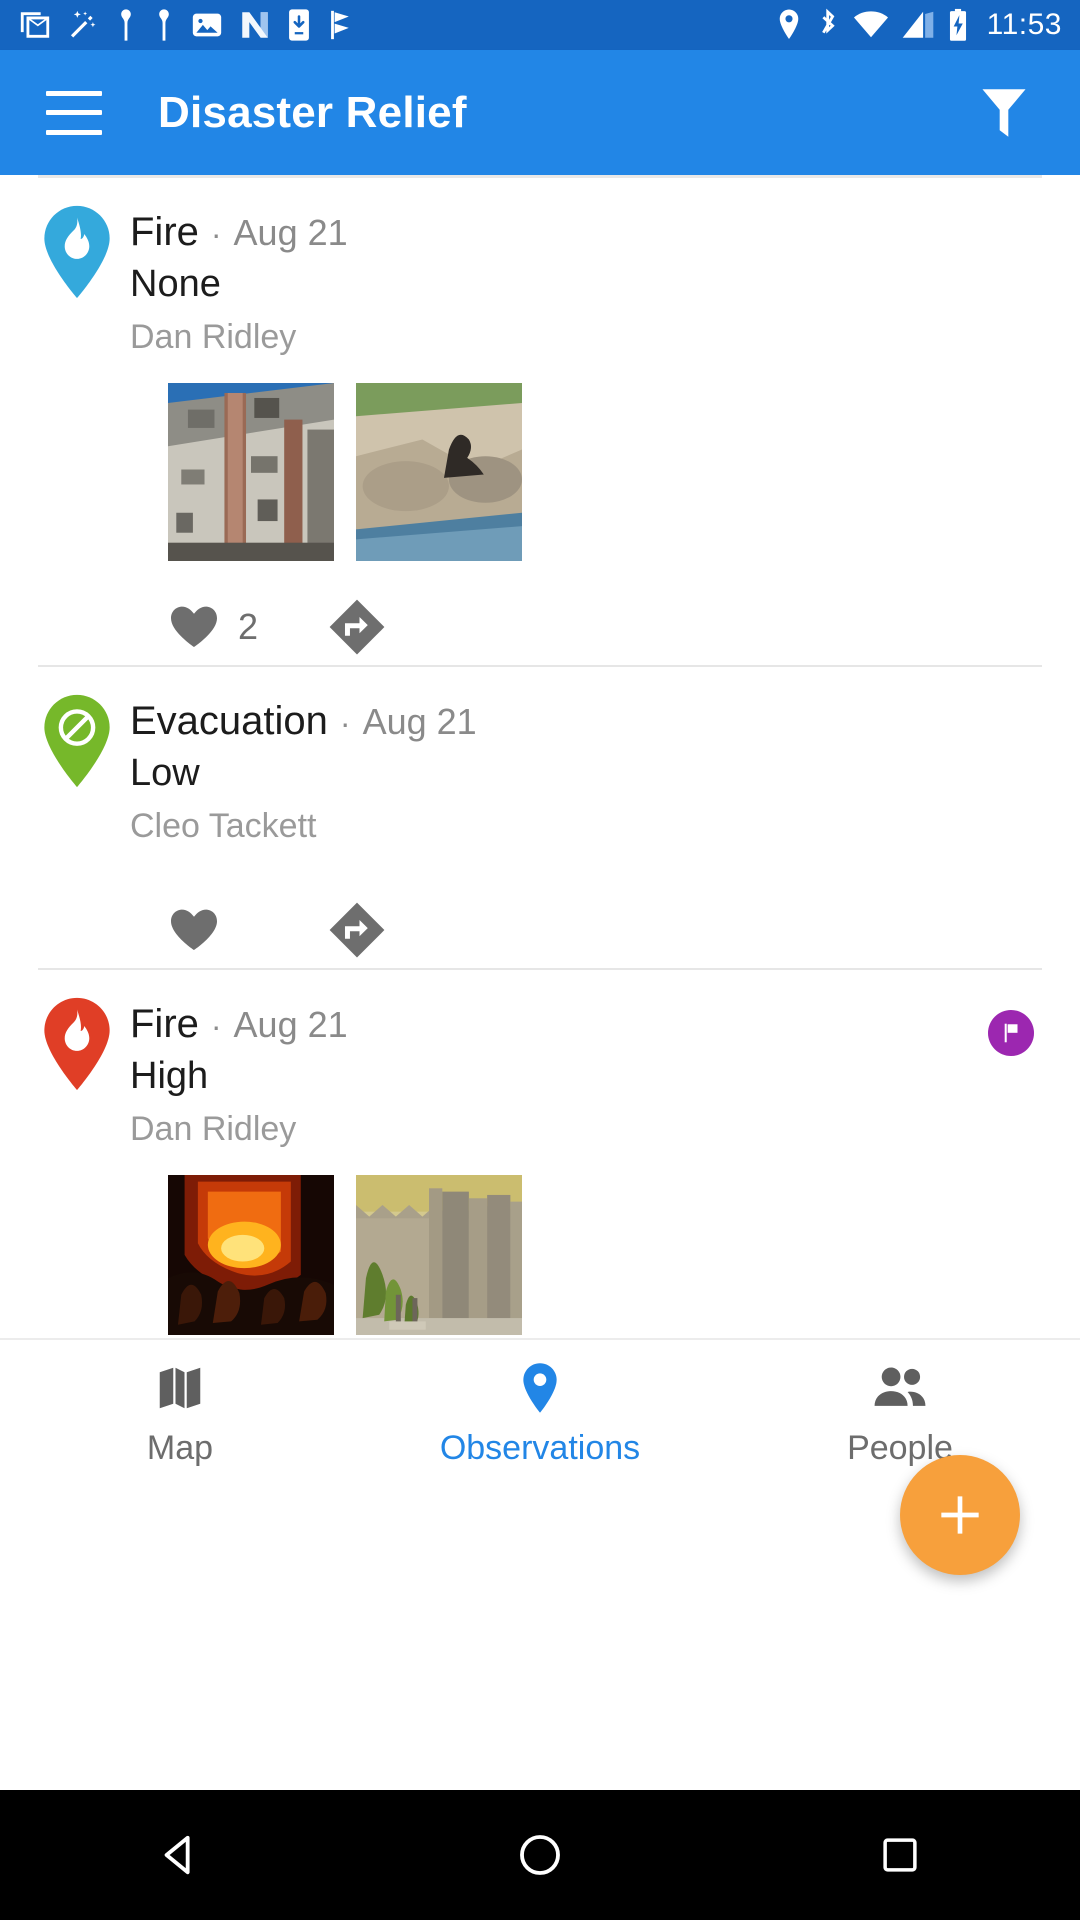 The height and width of the screenshot is (1920, 1080). Describe the element at coordinates (74, 112) in the screenshot. I see `hamburger-menu-icon` at that location.